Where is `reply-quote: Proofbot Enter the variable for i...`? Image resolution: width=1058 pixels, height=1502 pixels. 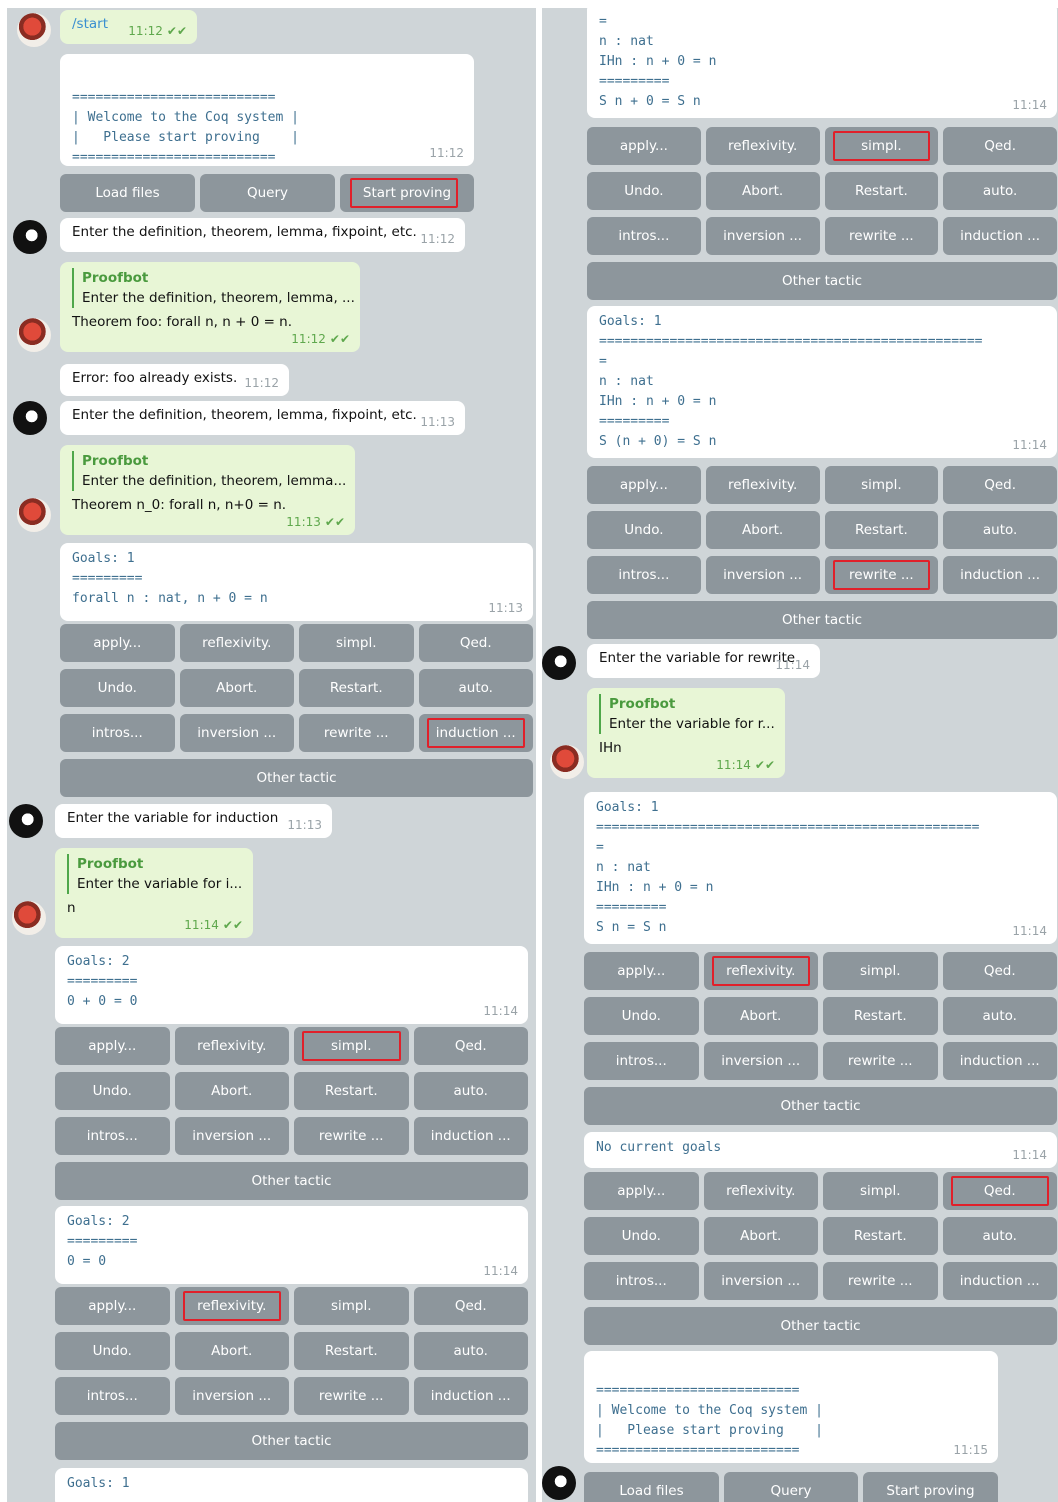 reply-quote: Proofbot Enter the variable for i... is located at coordinates (154, 874).